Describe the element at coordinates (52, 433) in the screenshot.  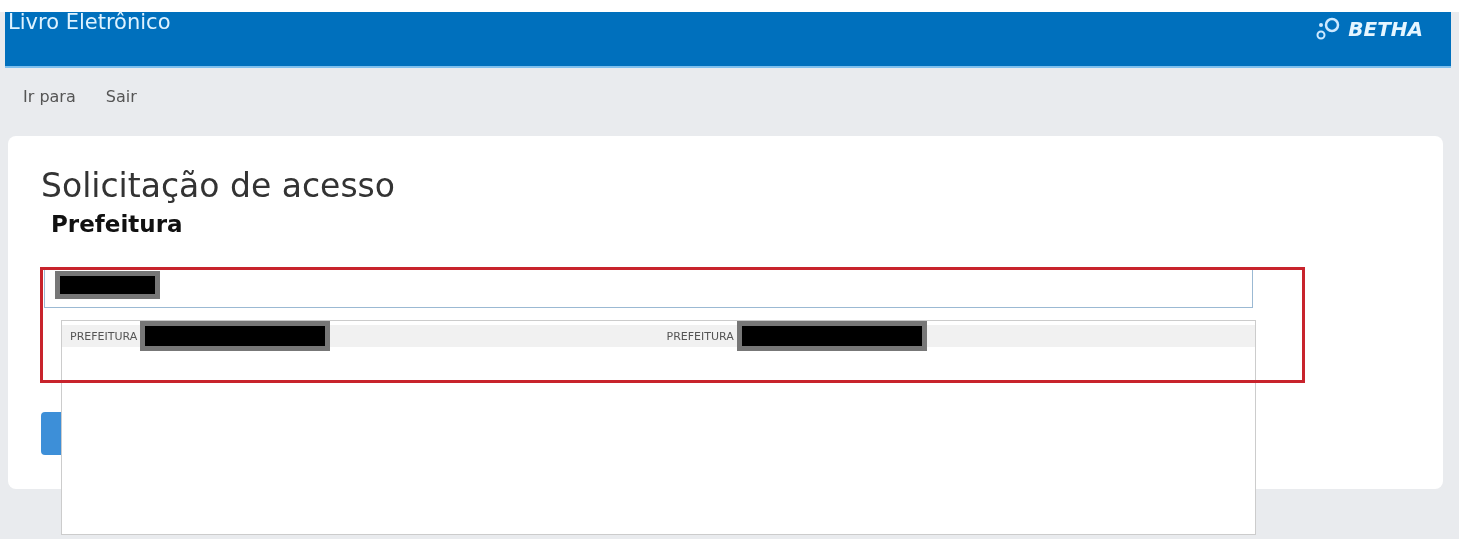
I see `submit-button` at that location.